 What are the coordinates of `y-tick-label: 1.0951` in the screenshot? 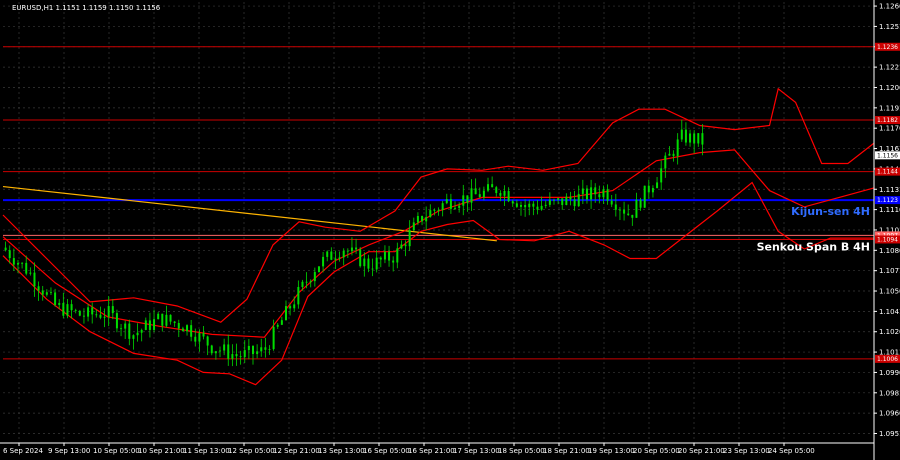 It's located at (889, 434).